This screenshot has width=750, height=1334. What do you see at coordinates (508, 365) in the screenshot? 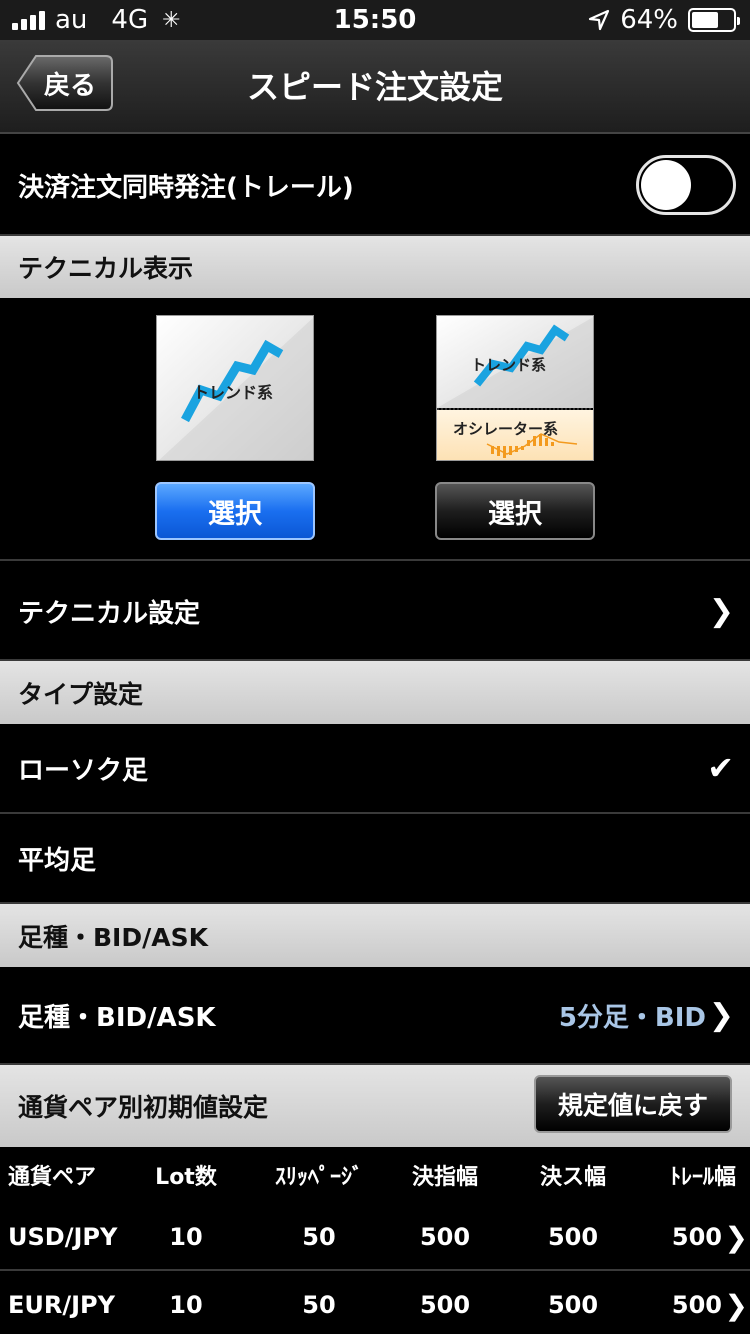
I see `trend-image-label-top: トレンド系` at bounding box center [508, 365].